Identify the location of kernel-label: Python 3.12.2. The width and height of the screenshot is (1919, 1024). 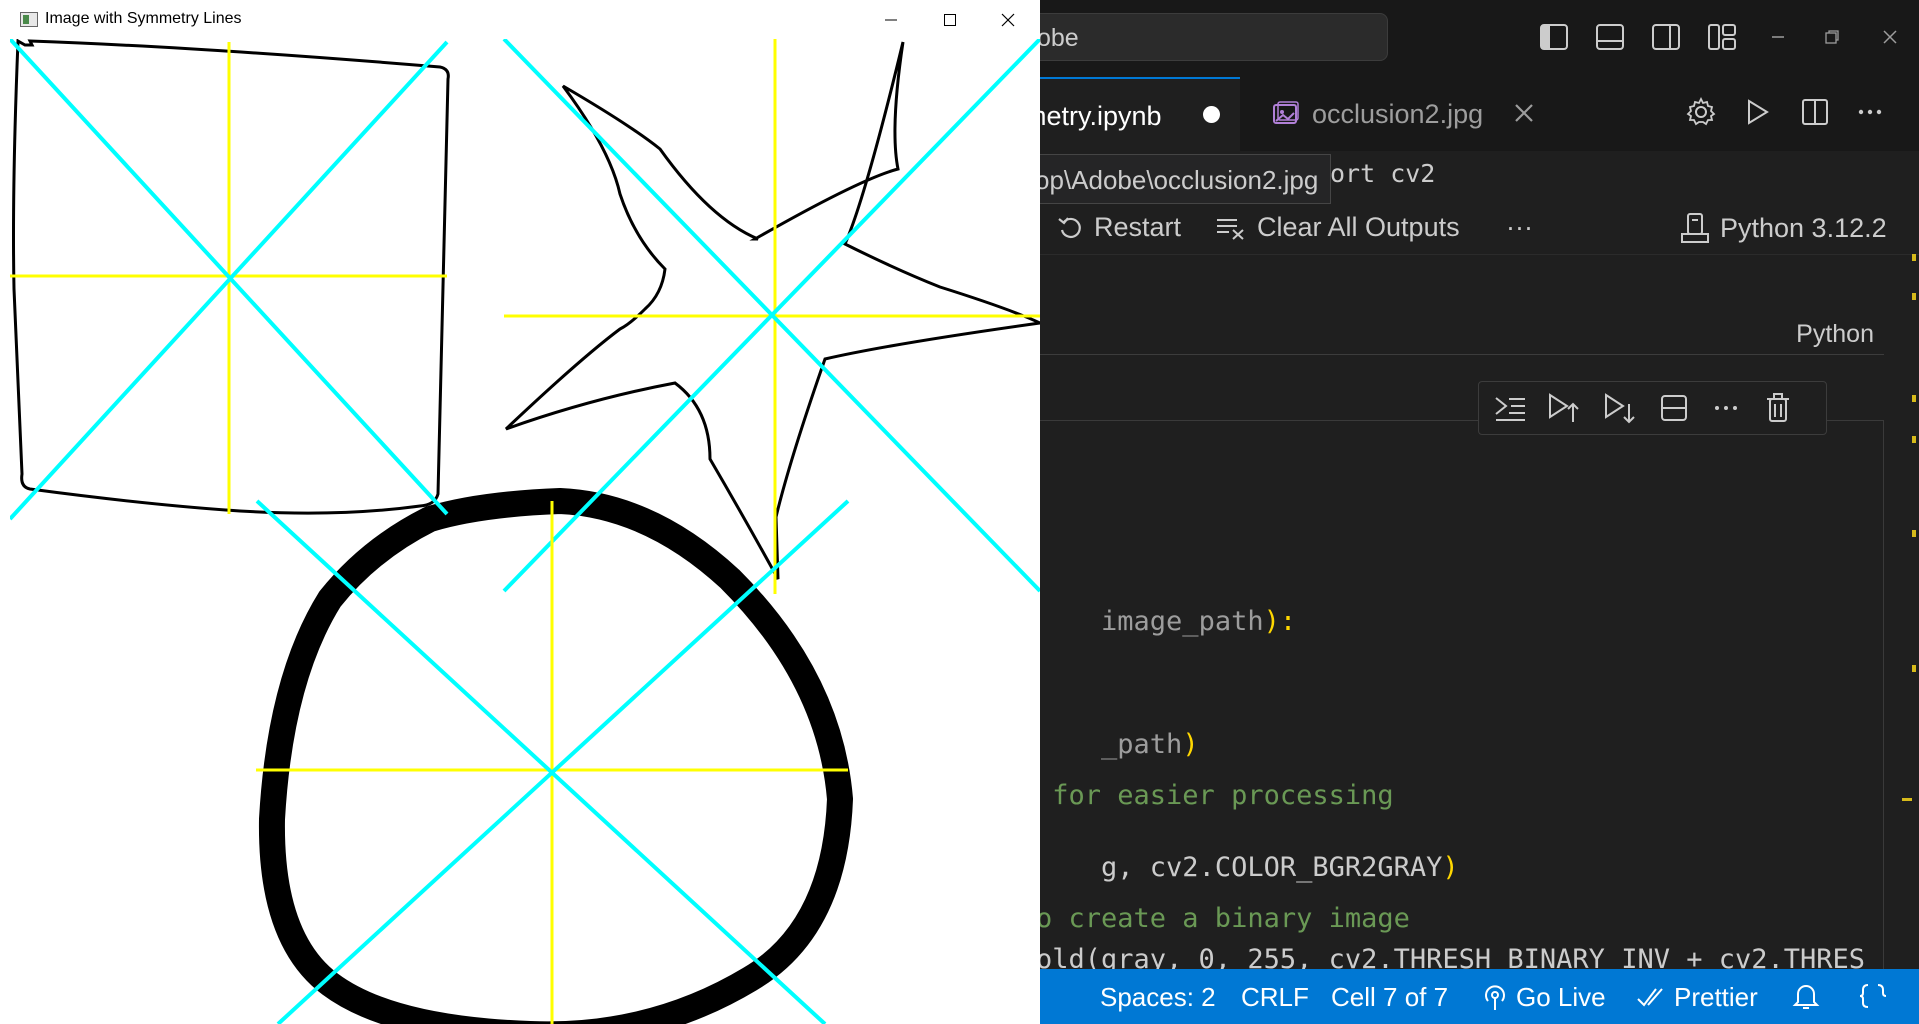
(1803, 227).